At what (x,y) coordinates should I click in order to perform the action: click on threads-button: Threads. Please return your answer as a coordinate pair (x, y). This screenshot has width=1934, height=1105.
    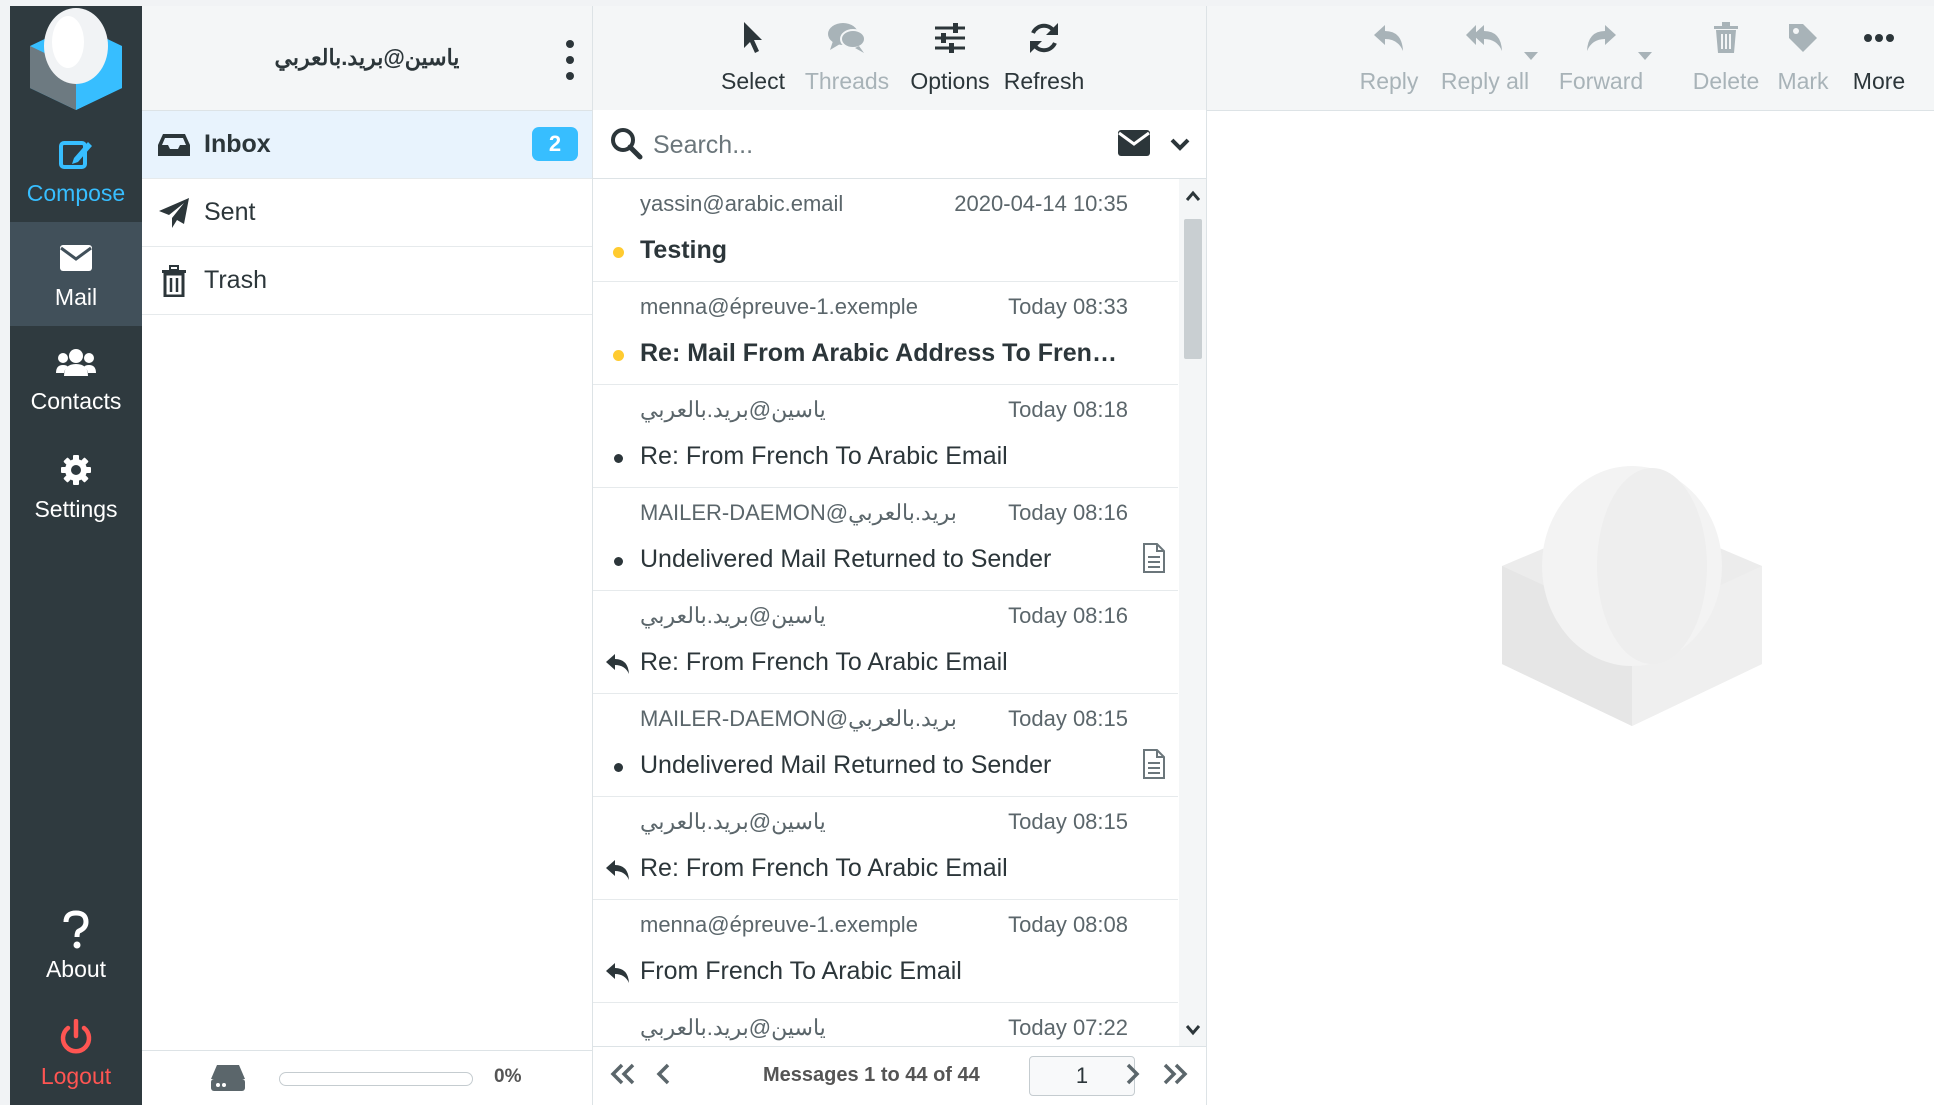
    Looking at the image, I should click on (847, 59).